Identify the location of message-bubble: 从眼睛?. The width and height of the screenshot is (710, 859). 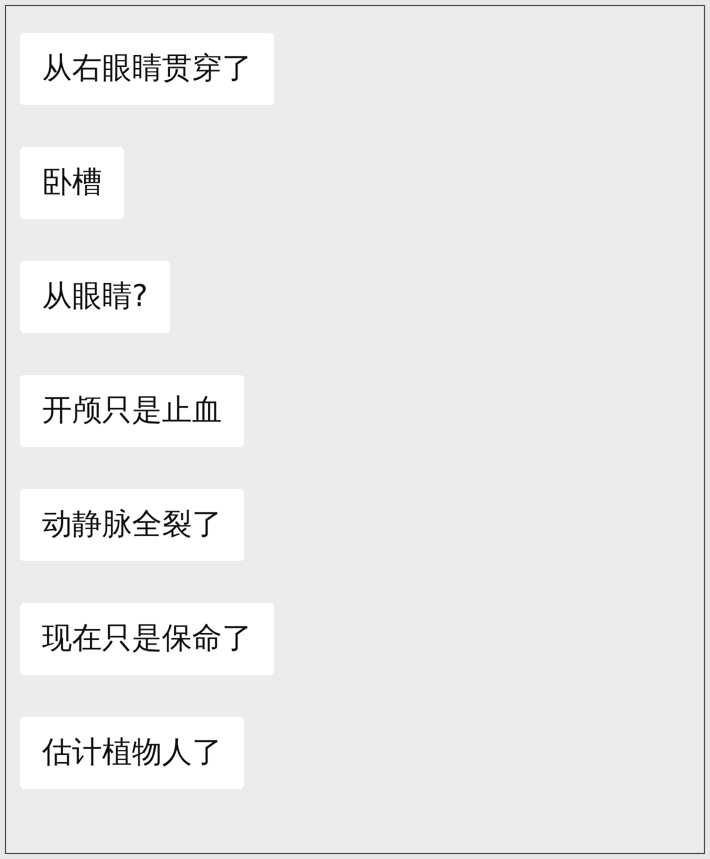
(95, 297).